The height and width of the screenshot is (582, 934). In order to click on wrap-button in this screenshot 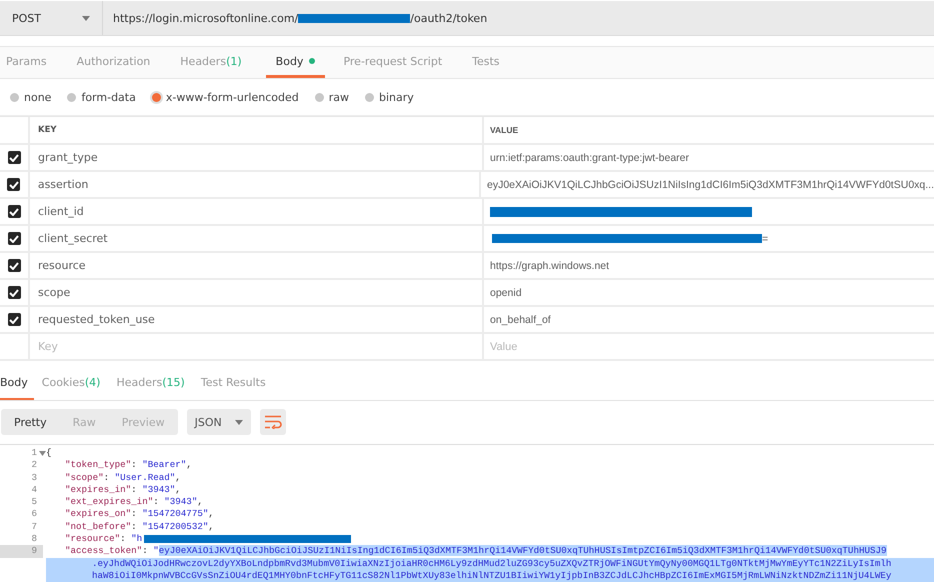, I will do `click(273, 422)`.